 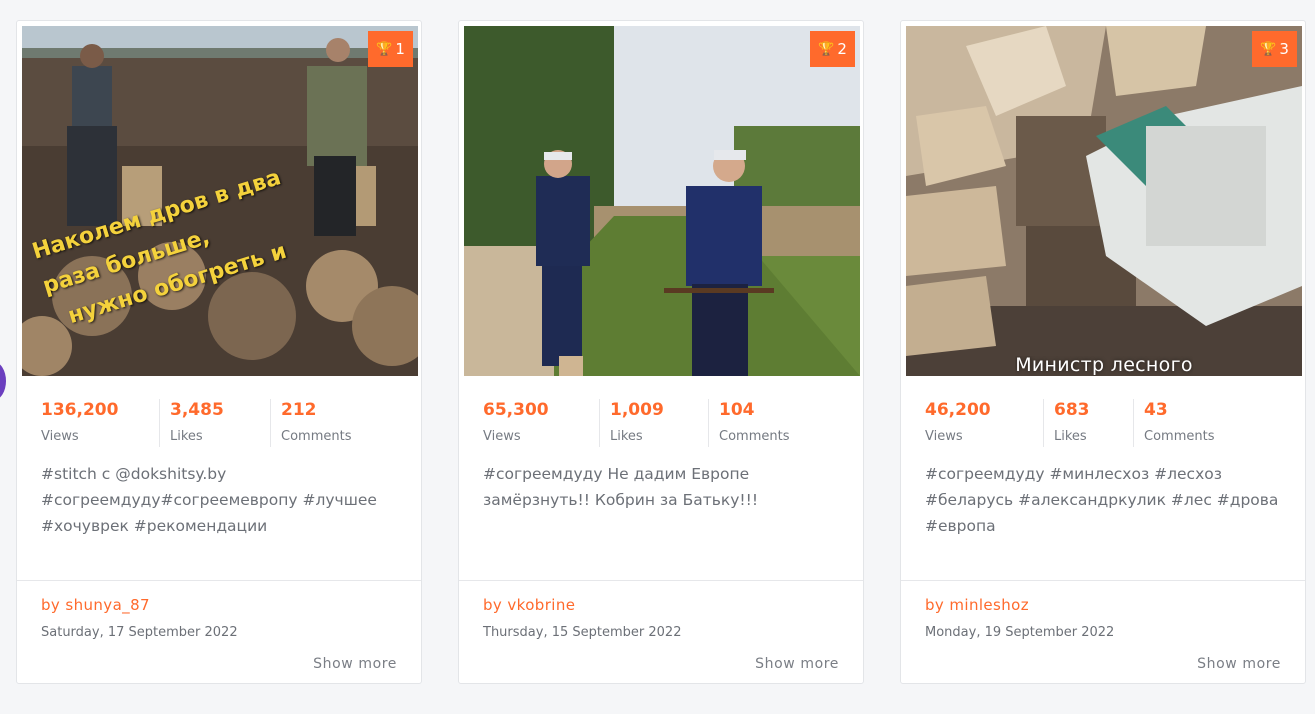 I want to click on thumbnail-caption: Министр лесного, so click(x=1104, y=366).